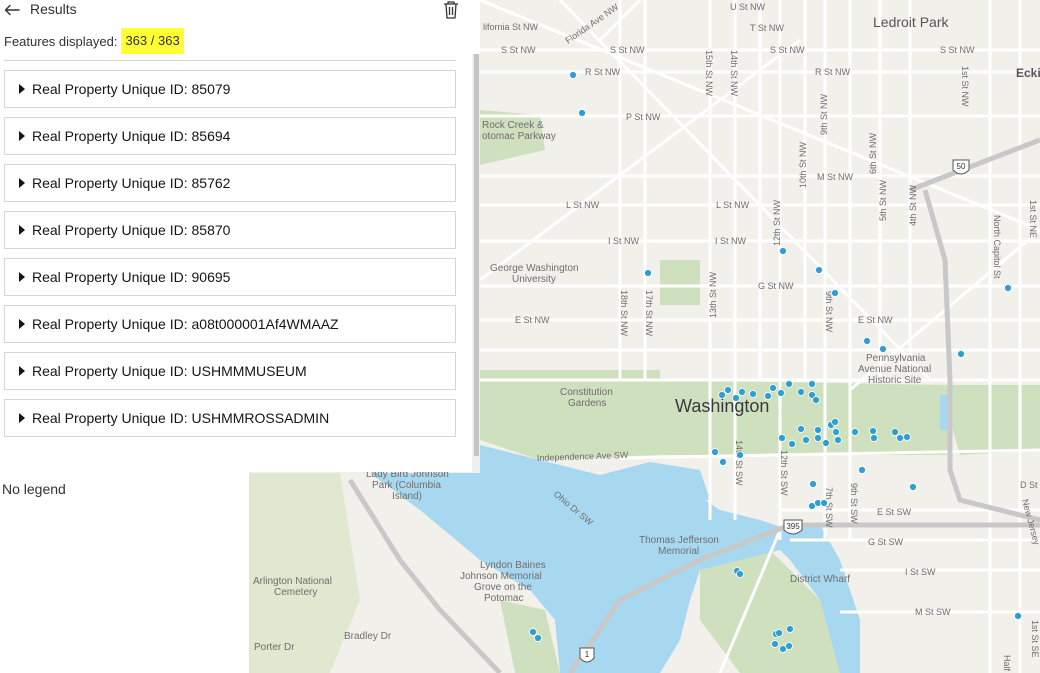 The height and width of the screenshot is (673, 1040). Describe the element at coordinates (131, 230) in the screenshot. I see `list-item-label: Real Property Unique ID: 85870` at that location.